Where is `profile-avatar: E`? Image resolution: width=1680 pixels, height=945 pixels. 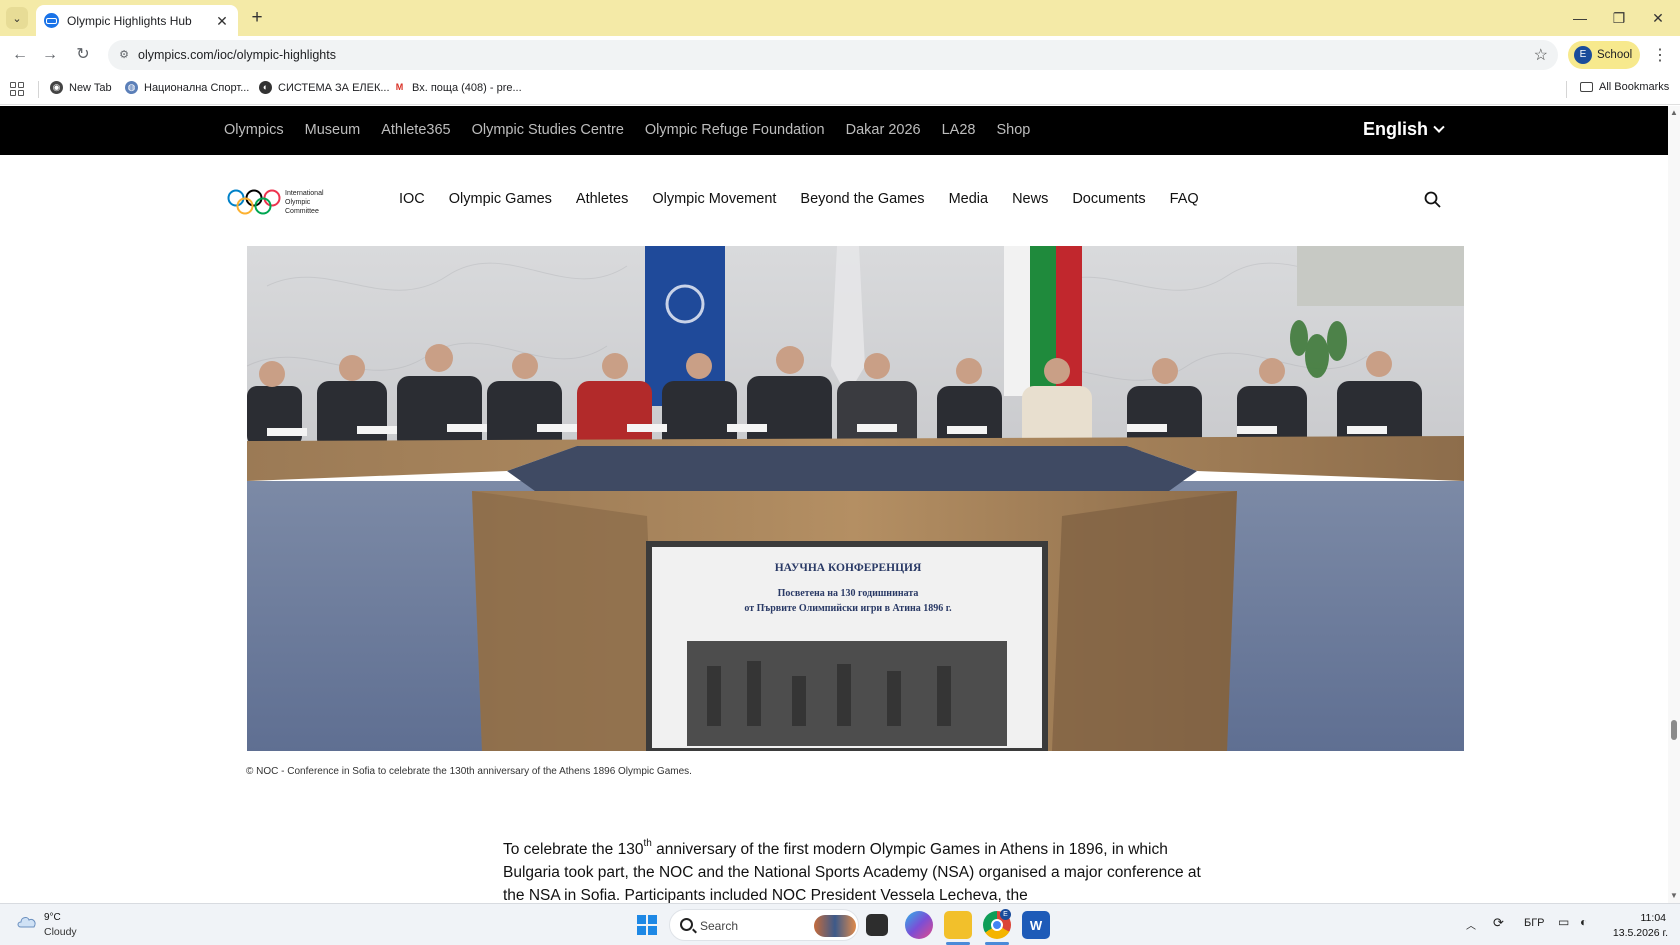
profile-avatar: E is located at coordinates (1583, 55).